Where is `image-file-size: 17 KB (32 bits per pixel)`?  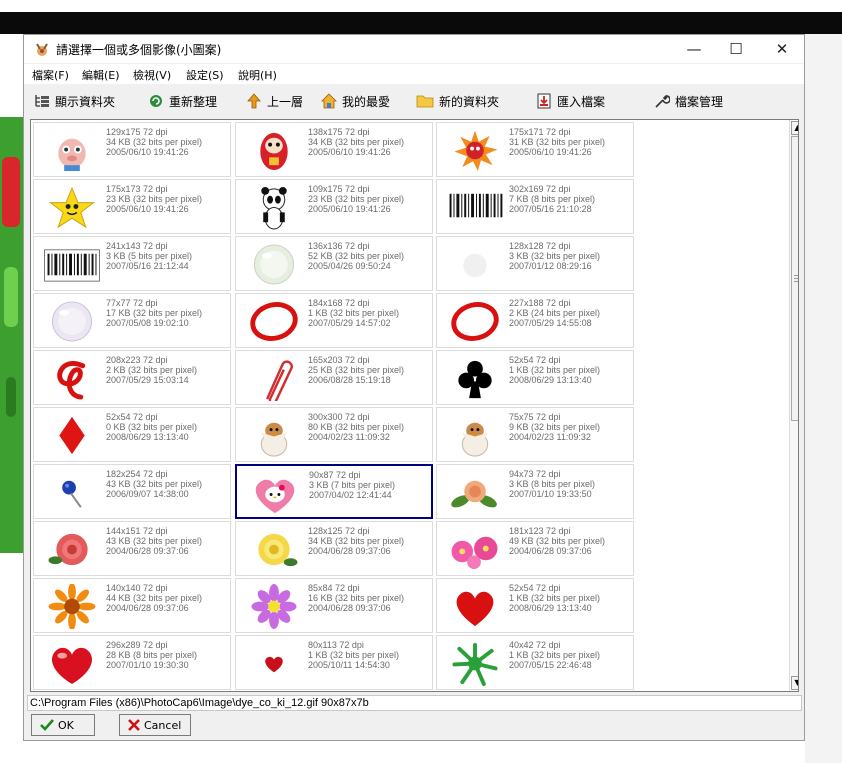 image-file-size: 17 KB (32 bits per pixel) is located at coordinates (154, 313).